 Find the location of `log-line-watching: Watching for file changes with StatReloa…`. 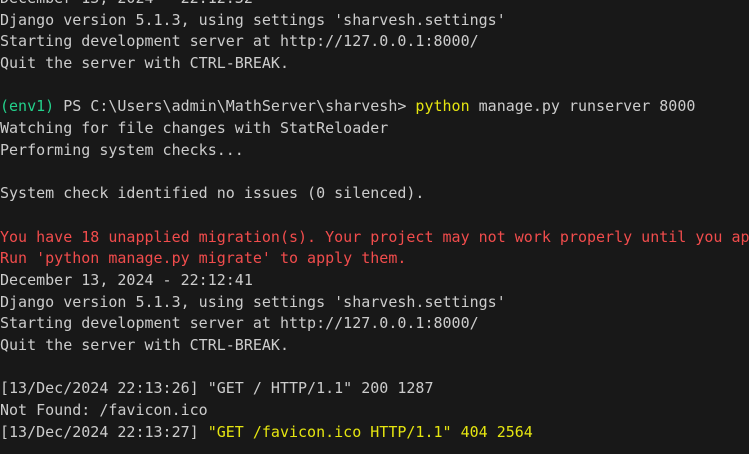

log-line-watching: Watching for file changes with StatReloa… is located at coordinates (194, 128).